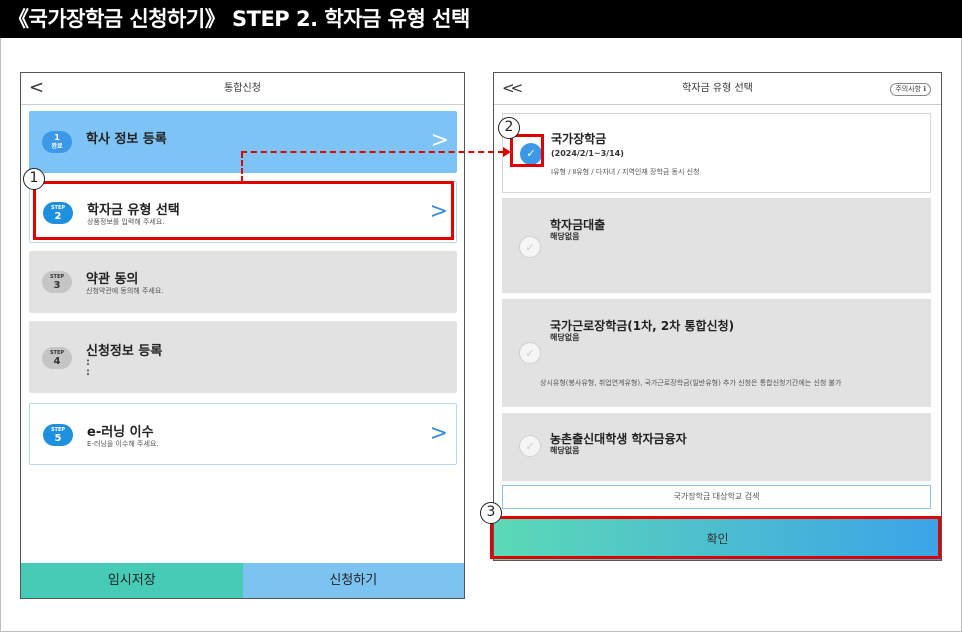  What do you see at coordinates (125, 291) in the screenshot?
I see `step-3-subtitle: 신청약관에 동의해 주세요.` at bounding box center [125, 291].